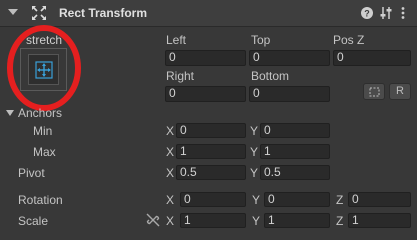  What do you see at coordinates (254, 131) in the screenshot?
I see `anchor-min-y-axis: Y` at bounding box center [254, 131].